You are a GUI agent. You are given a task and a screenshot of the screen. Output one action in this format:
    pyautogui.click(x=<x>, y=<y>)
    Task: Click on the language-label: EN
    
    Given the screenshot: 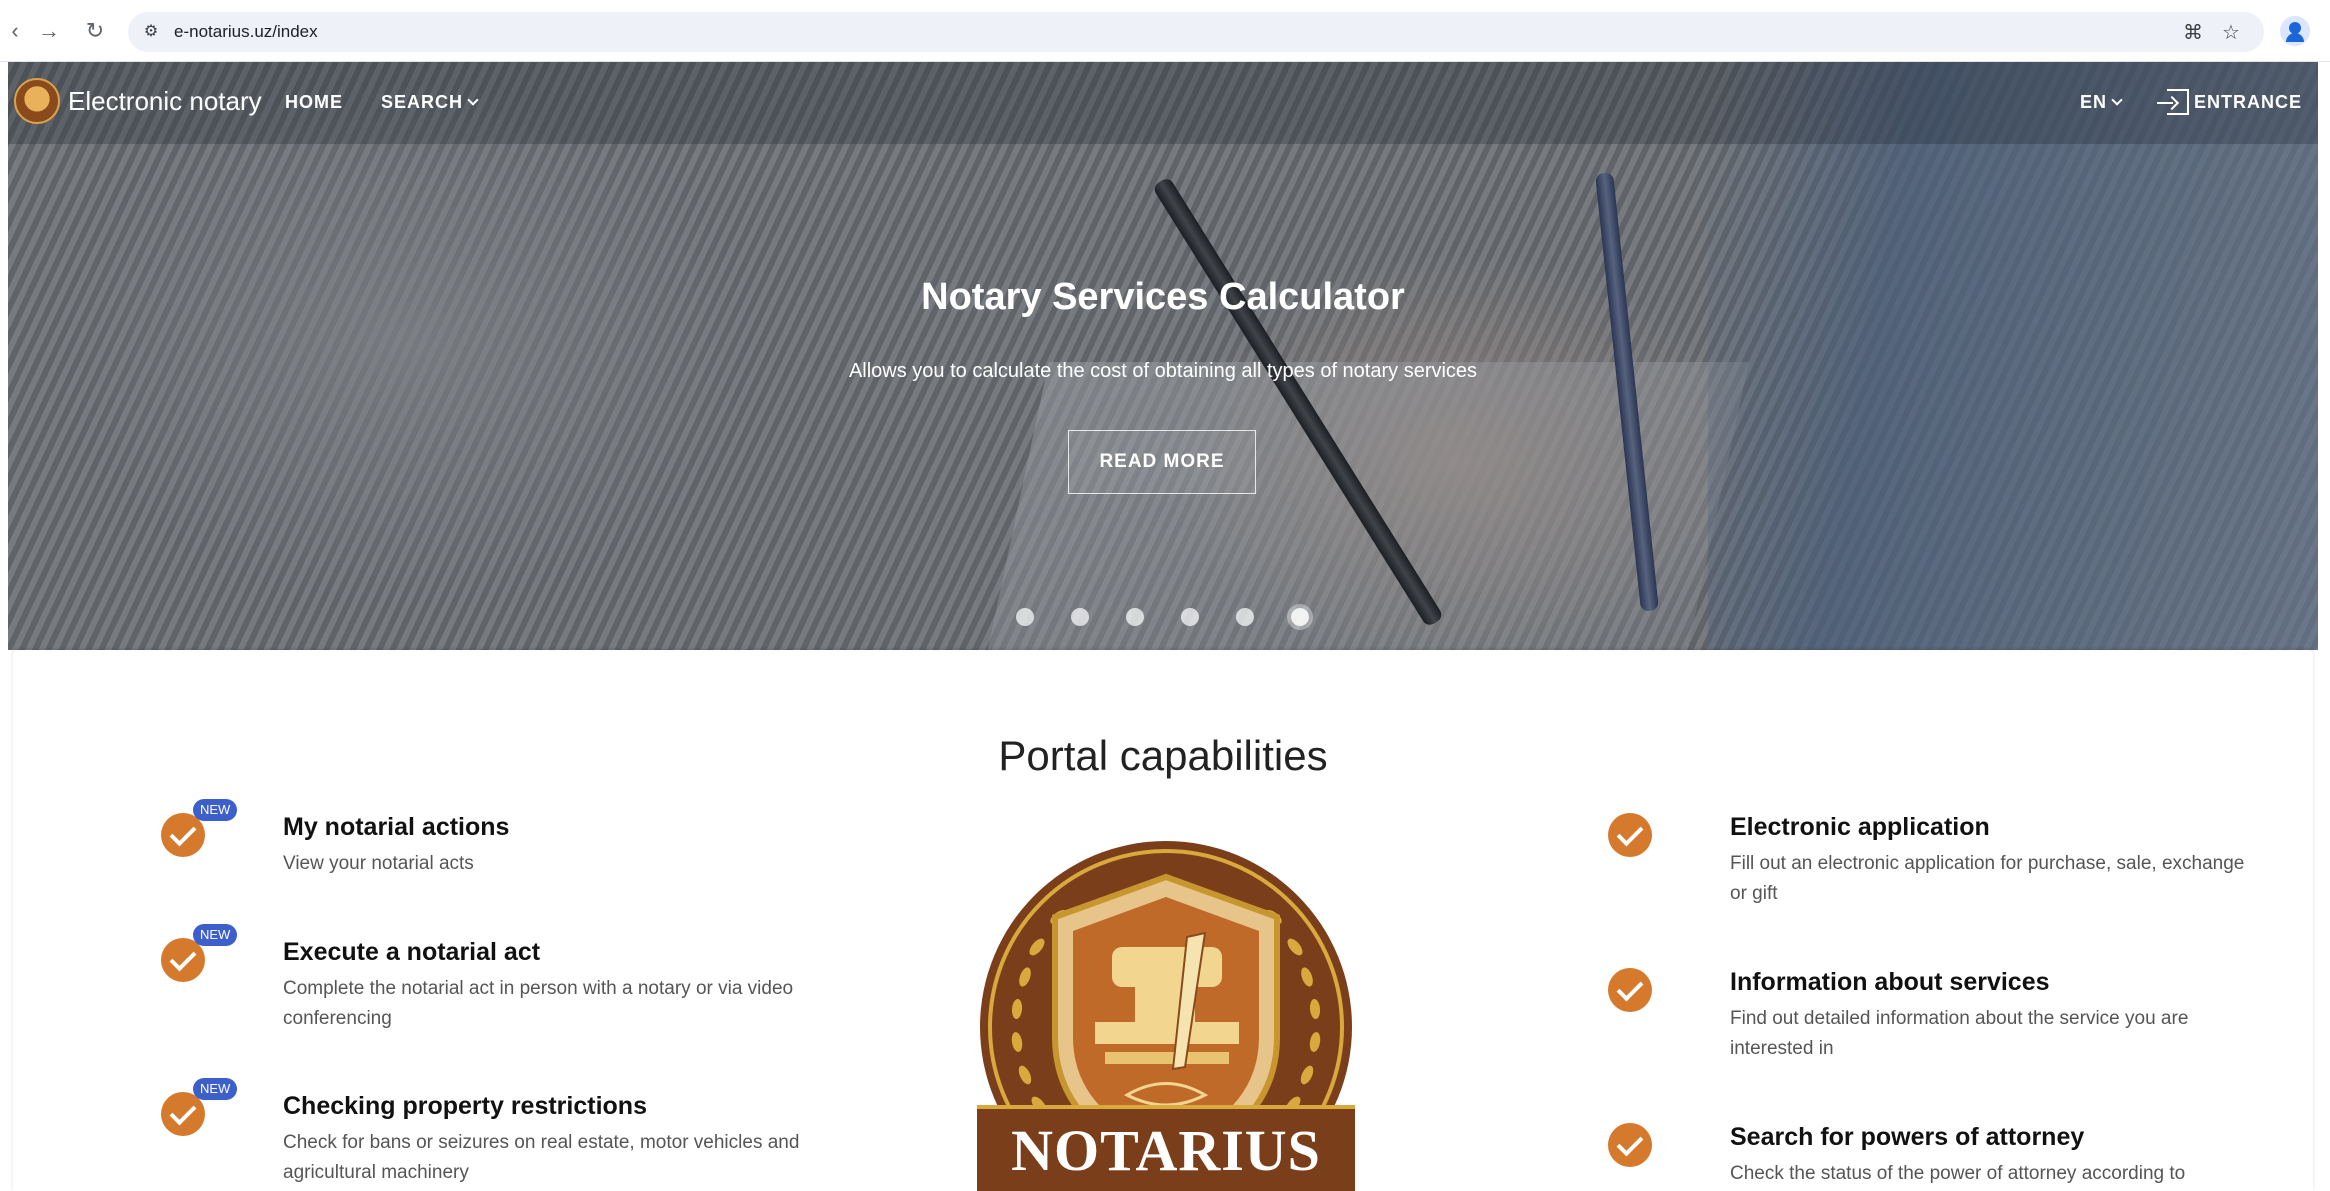 What is the action you would take?
    pyautogui.click(x=2094, y=102)
    